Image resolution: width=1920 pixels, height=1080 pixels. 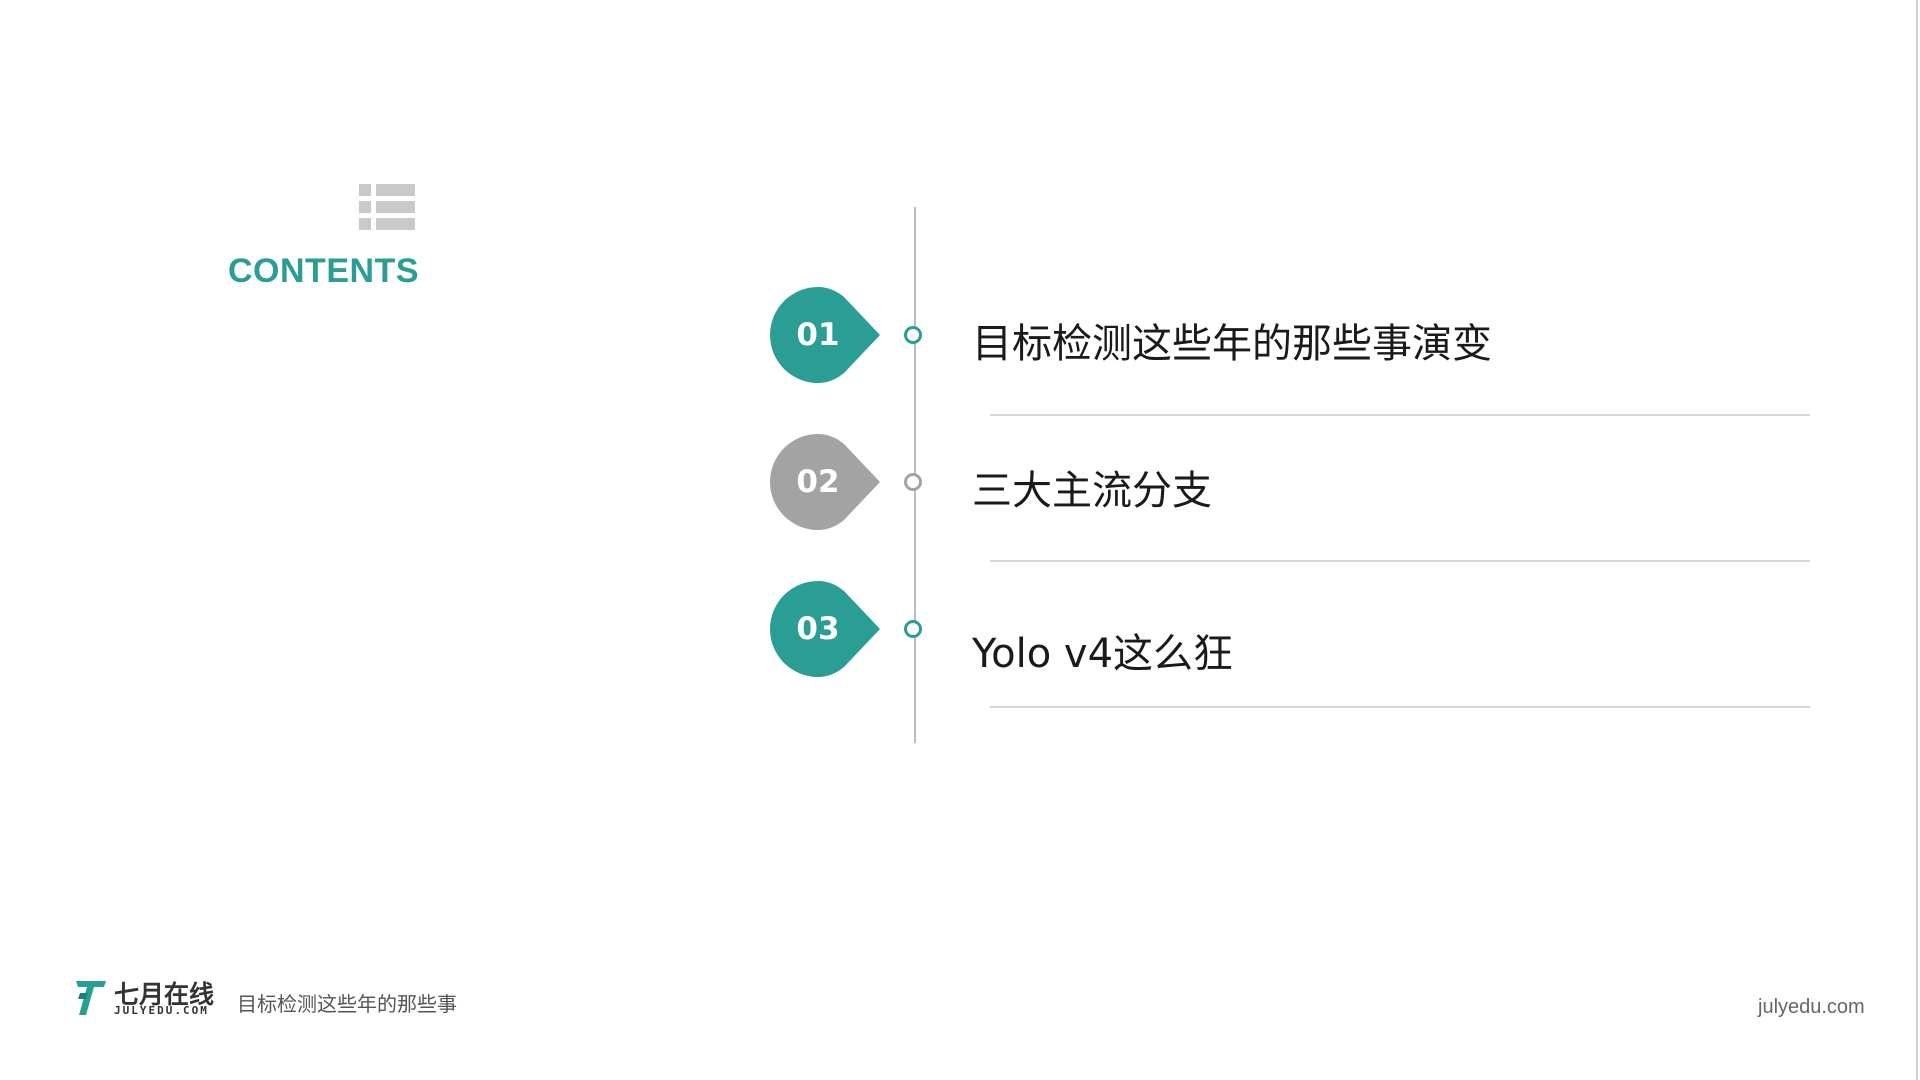 I want to click on contents-item-1: 01 目标检测这些年的那些事演变, so click(x=960, y=357).